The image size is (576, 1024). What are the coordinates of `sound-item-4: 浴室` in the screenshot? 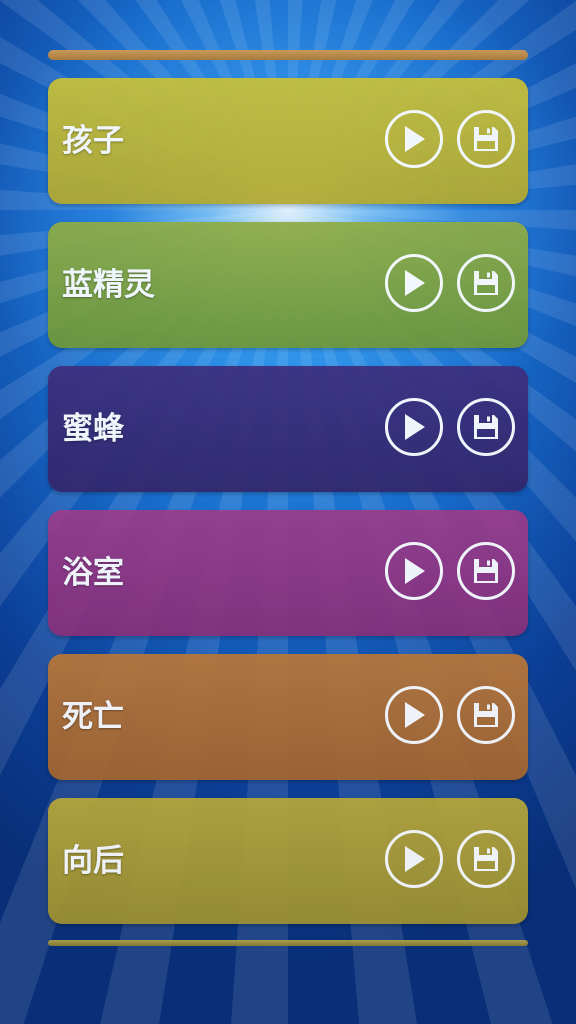 It's located at (288, 573).